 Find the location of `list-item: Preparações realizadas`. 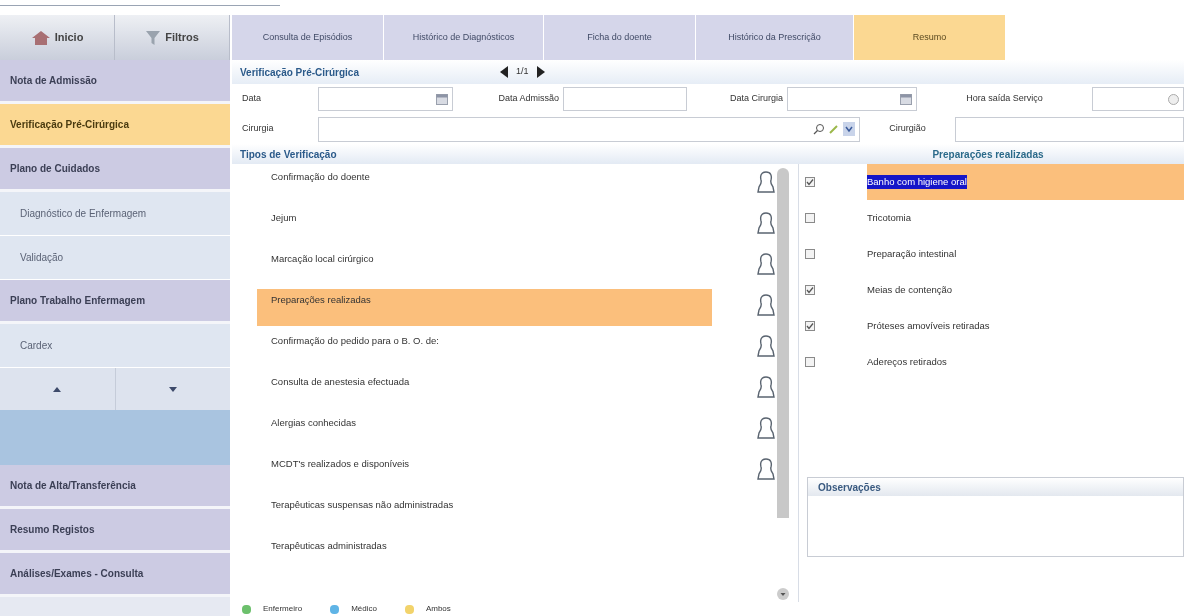

list-item: Preparações realizadas is located at coordinates (484, 307).